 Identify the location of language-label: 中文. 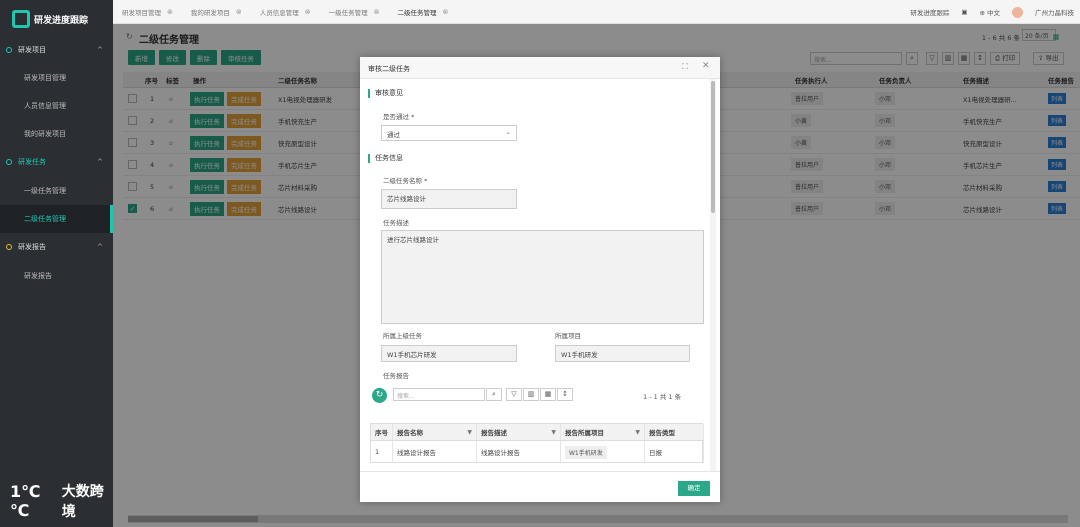
(993, 13).